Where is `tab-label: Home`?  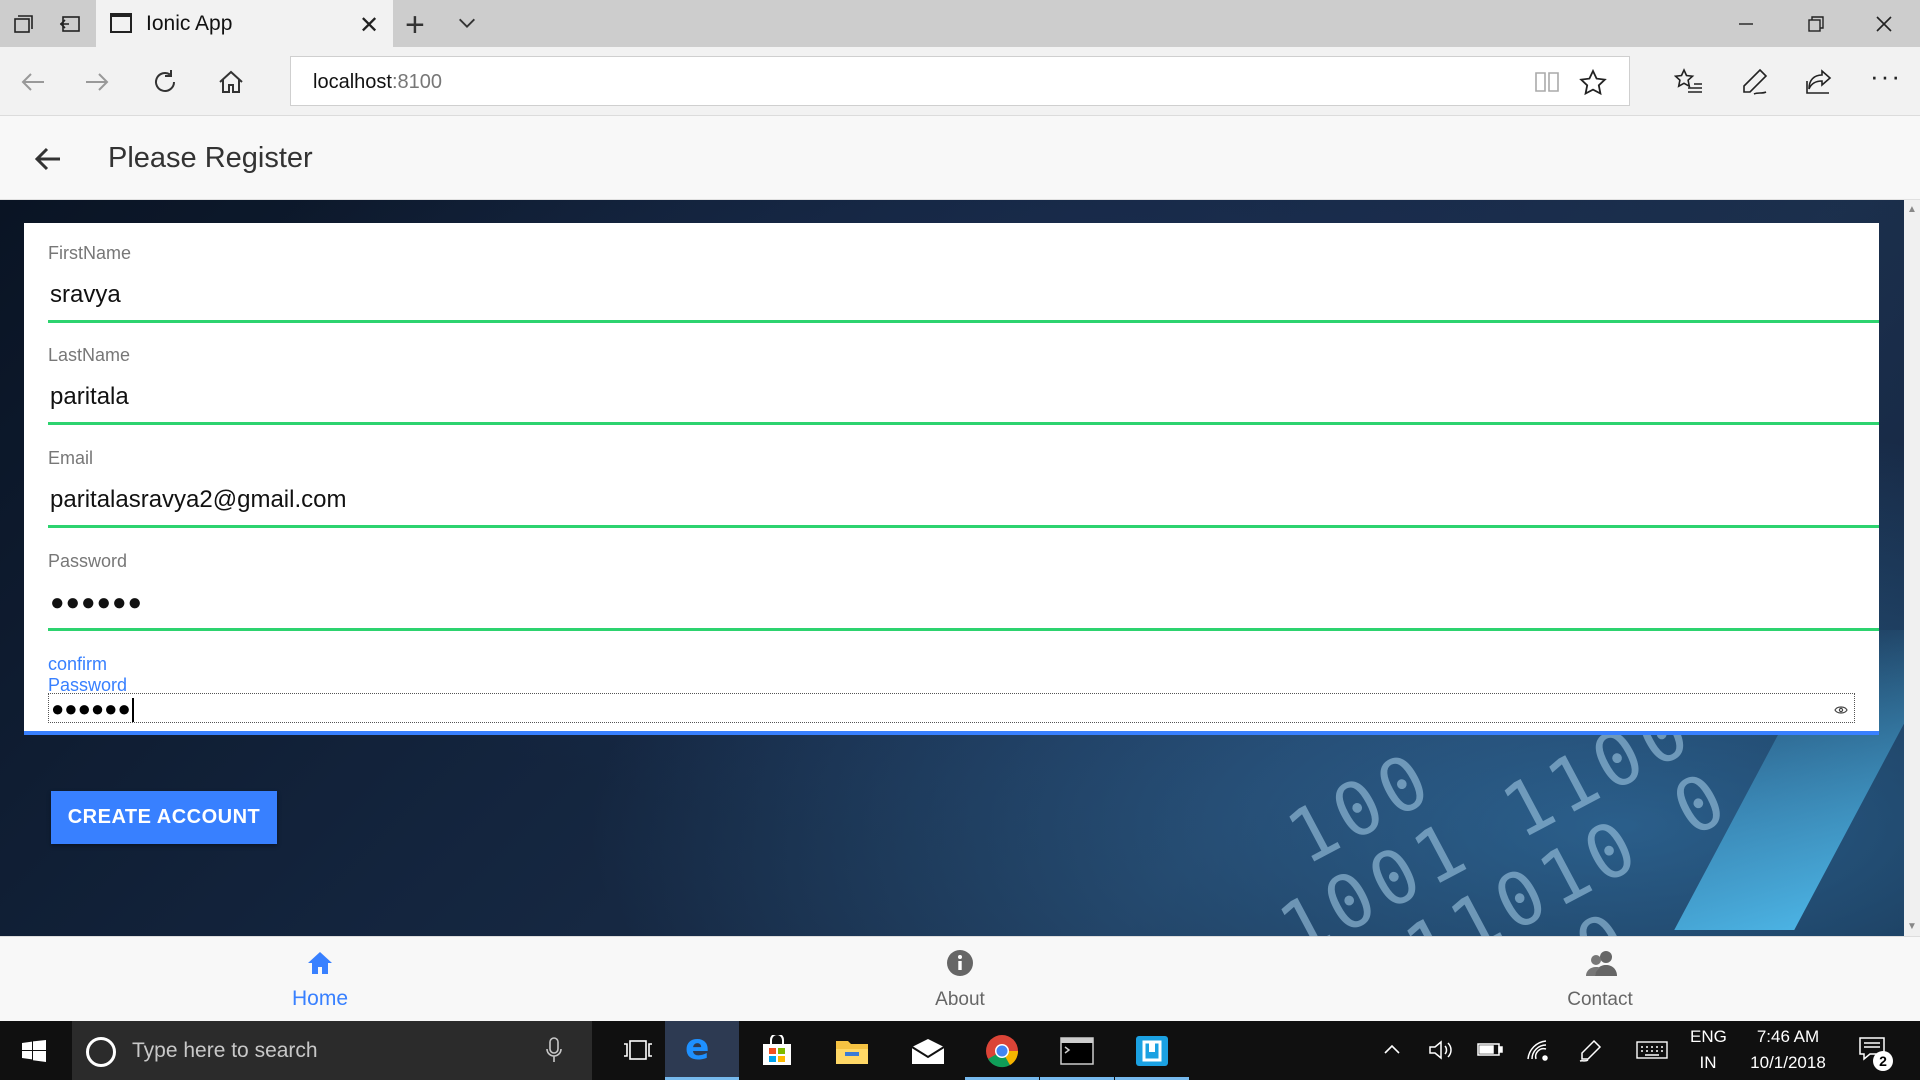 tab-label: Home is located at coordinates (320, 998).